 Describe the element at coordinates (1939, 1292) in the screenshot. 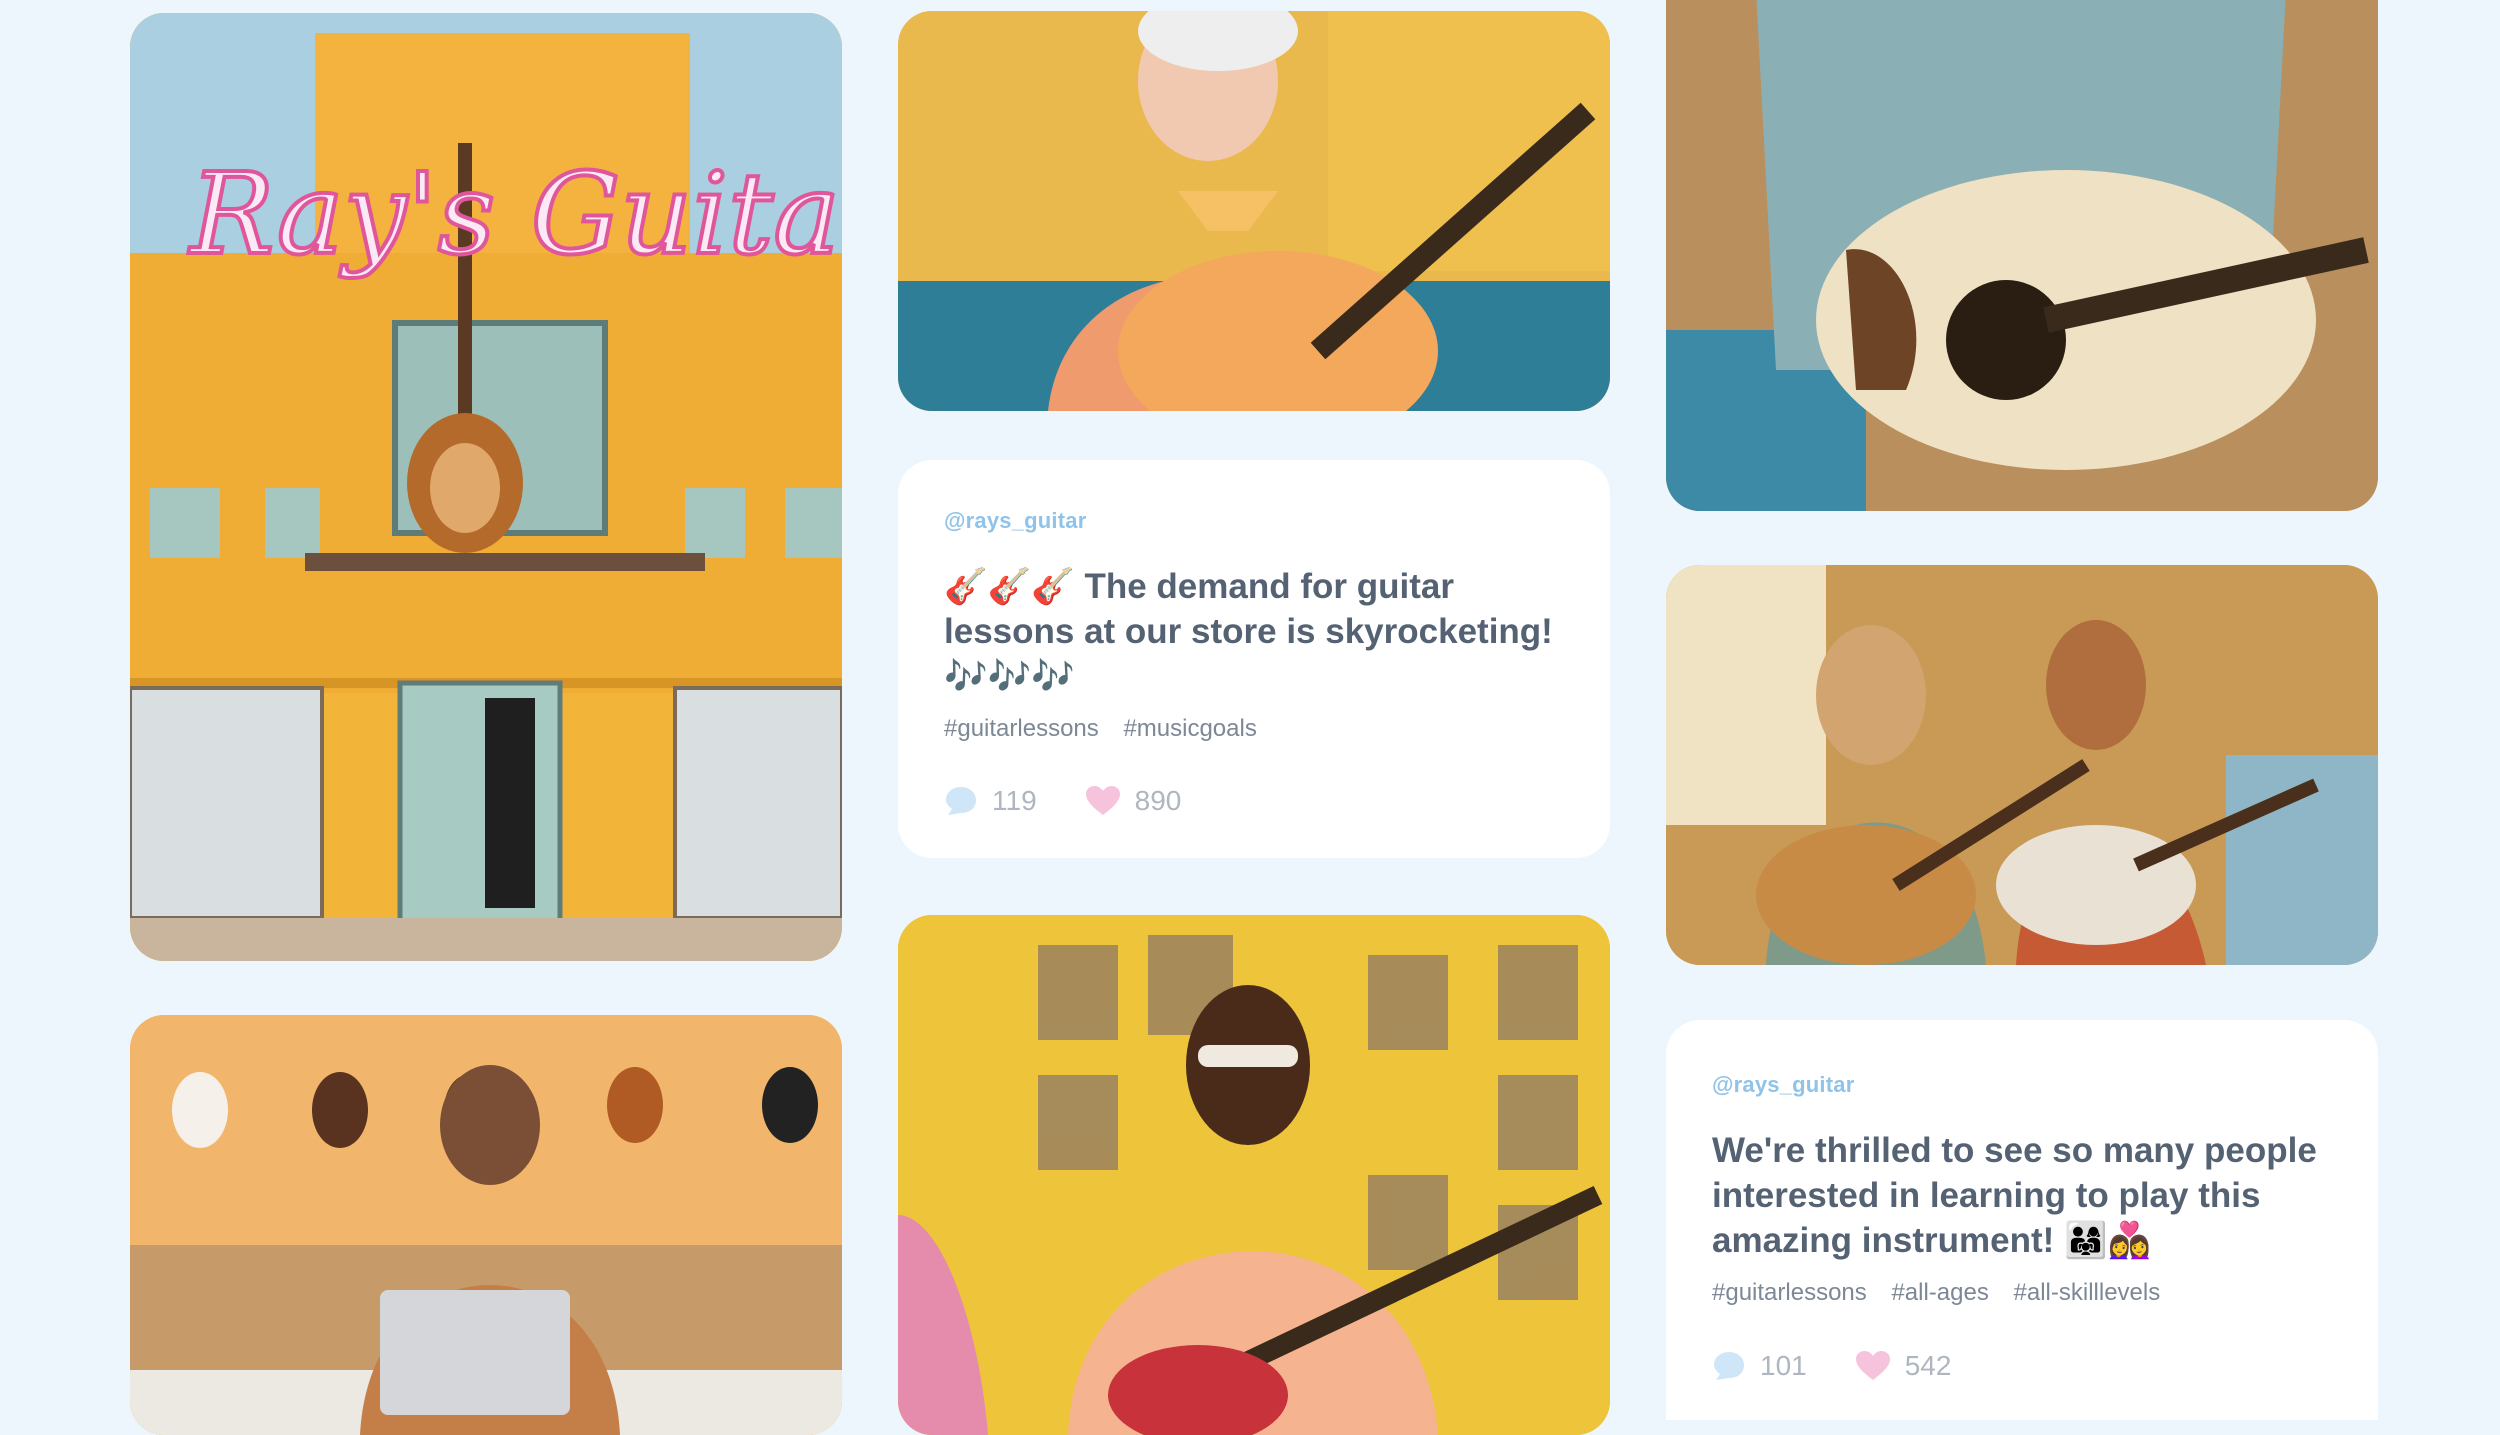

I see `hashtag: #all-ages` at that location.